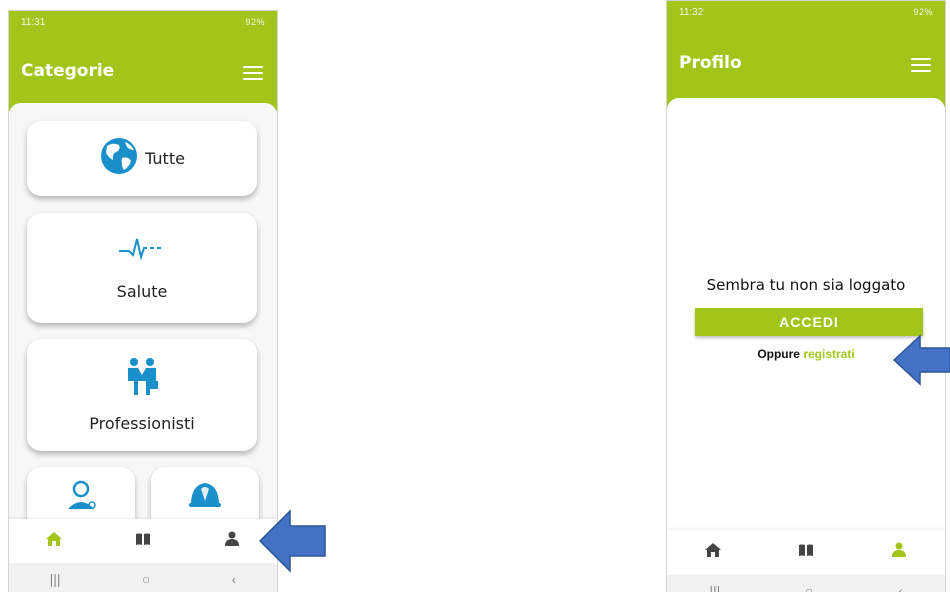  I want to click on status-bar: 11:32 92%, so click(806, 12).